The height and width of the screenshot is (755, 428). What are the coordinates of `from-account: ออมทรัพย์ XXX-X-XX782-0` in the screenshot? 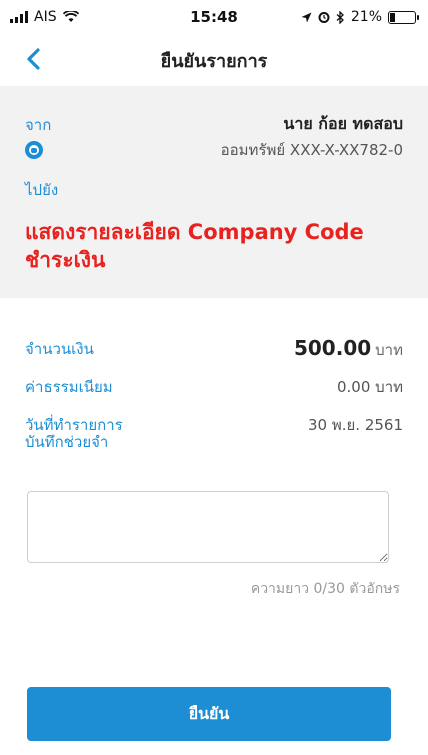 It's located at (311, 150).